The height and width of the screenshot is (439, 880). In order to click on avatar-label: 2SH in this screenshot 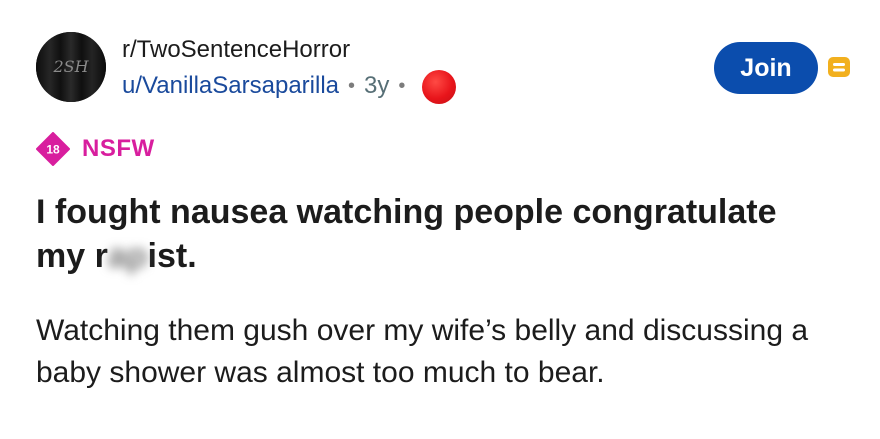, I will do `click(70, 66)`.